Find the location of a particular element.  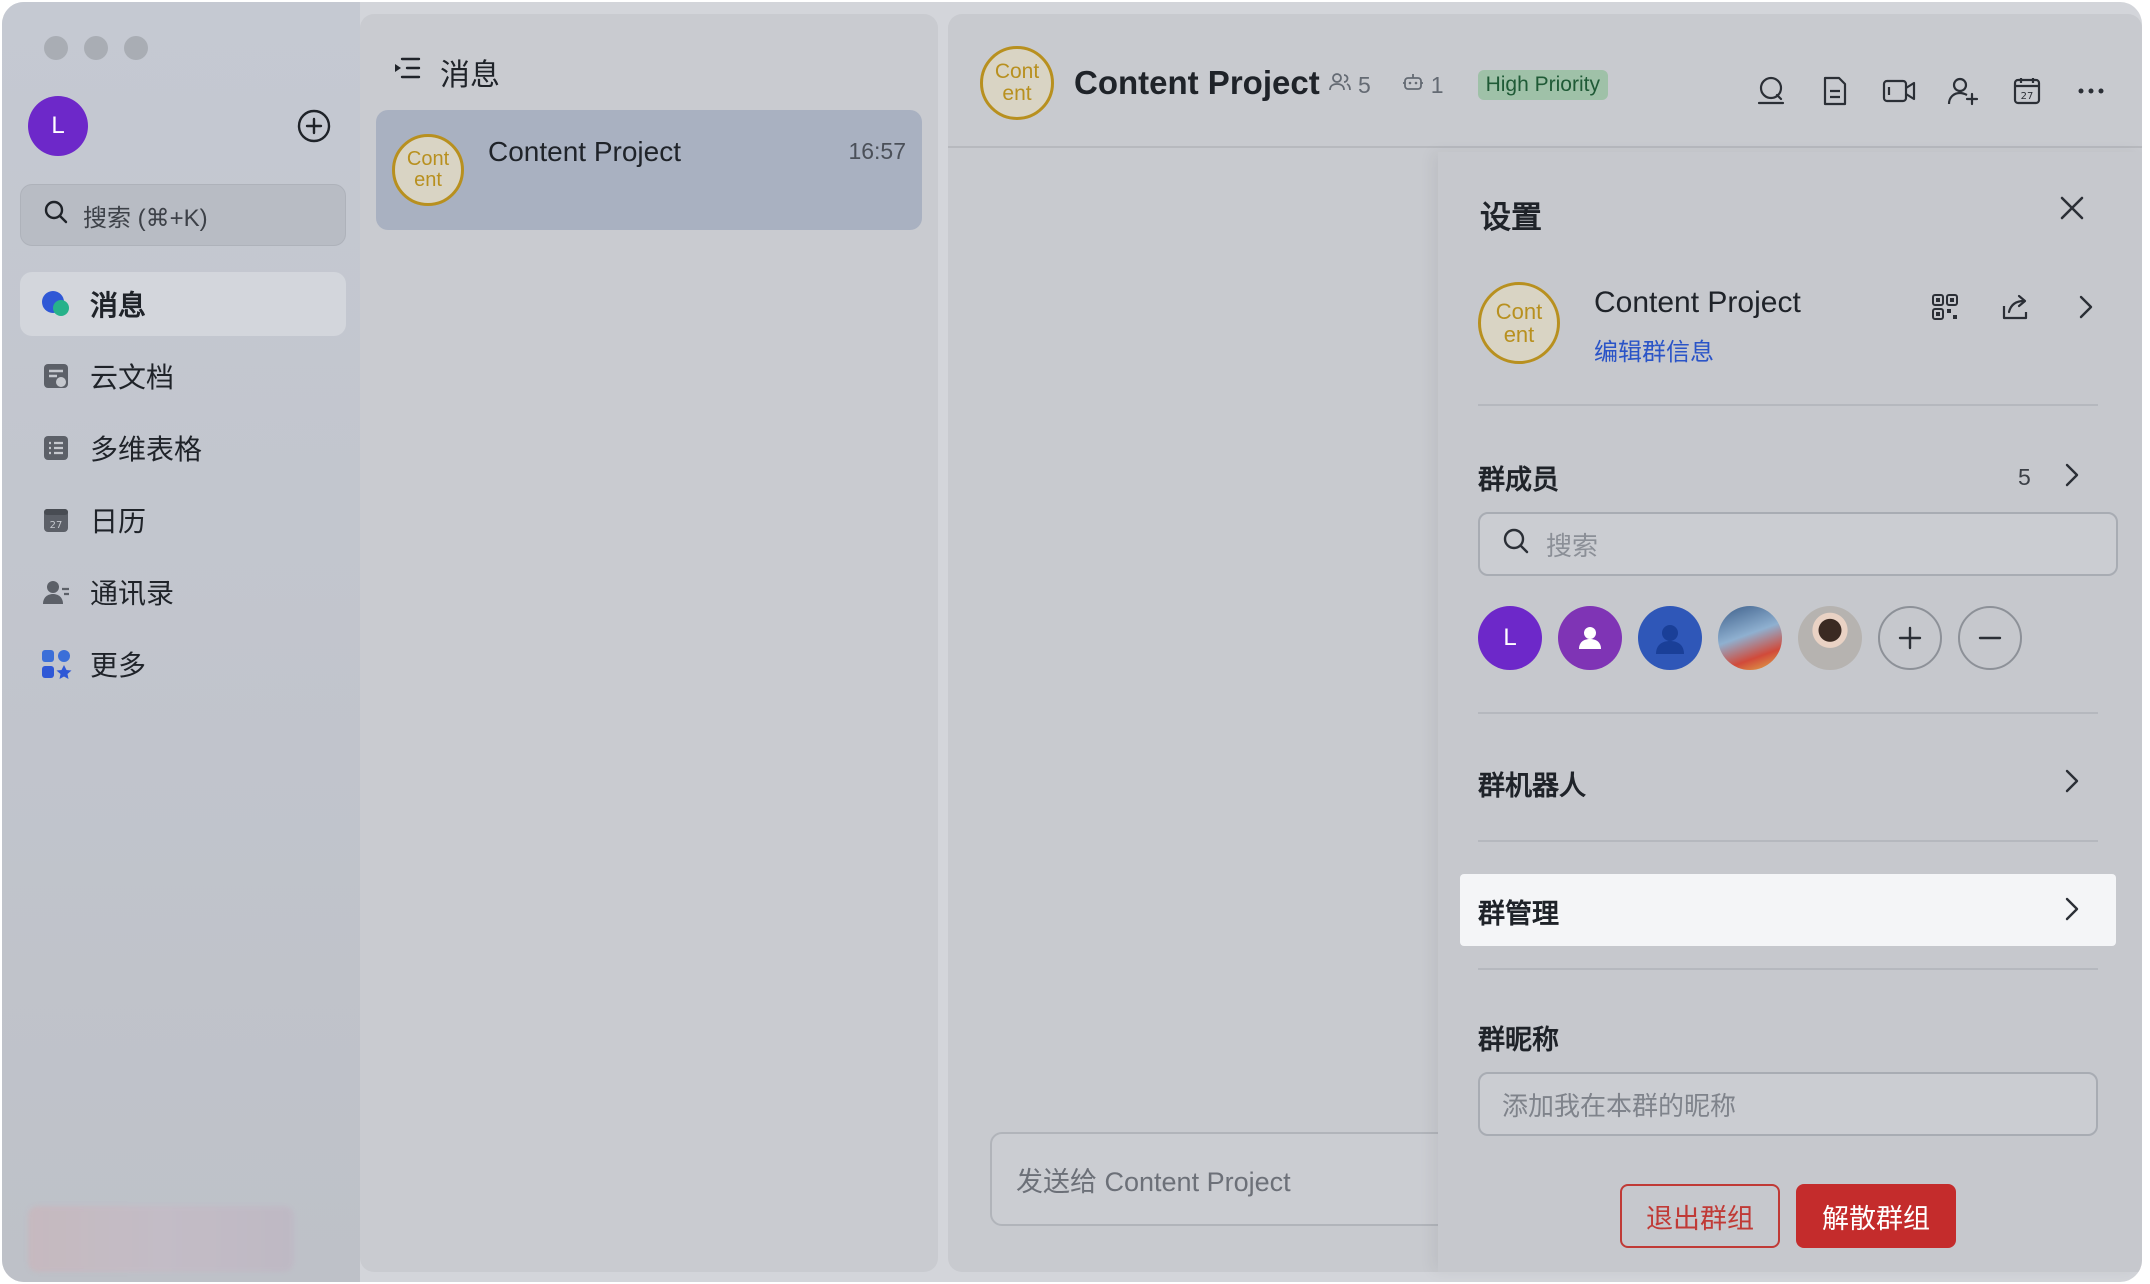

member-search-input: 搜索 is located at coordinates (1798, 544).